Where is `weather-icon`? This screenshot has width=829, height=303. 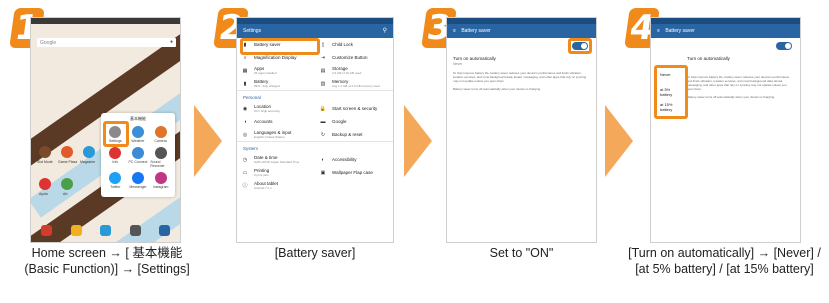
weather-icon is located at coordinates (137, 132).